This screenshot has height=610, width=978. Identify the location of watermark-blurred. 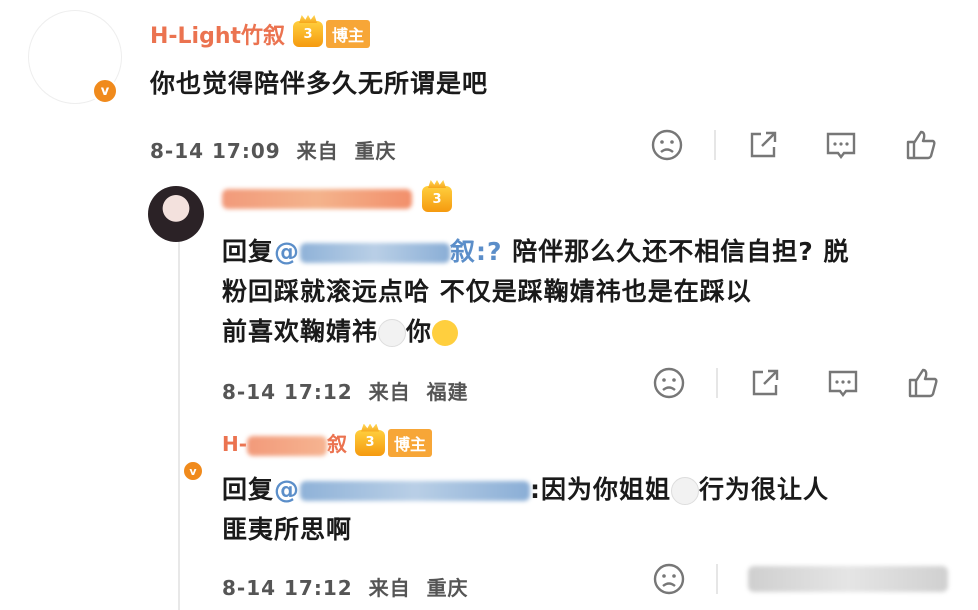
(848, 579).